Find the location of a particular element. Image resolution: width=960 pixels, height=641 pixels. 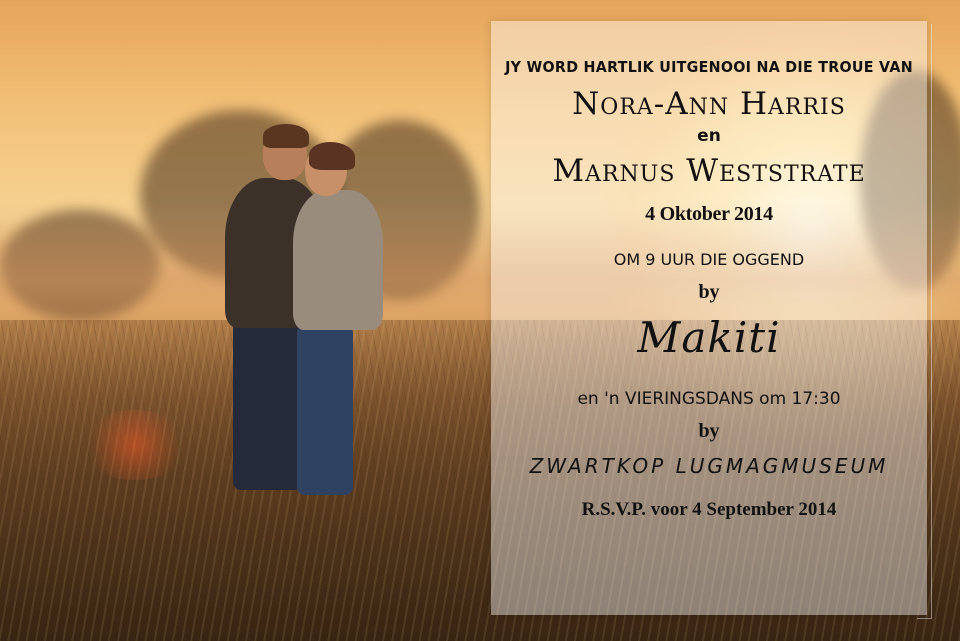

couple is located at coordinates (300, 315).